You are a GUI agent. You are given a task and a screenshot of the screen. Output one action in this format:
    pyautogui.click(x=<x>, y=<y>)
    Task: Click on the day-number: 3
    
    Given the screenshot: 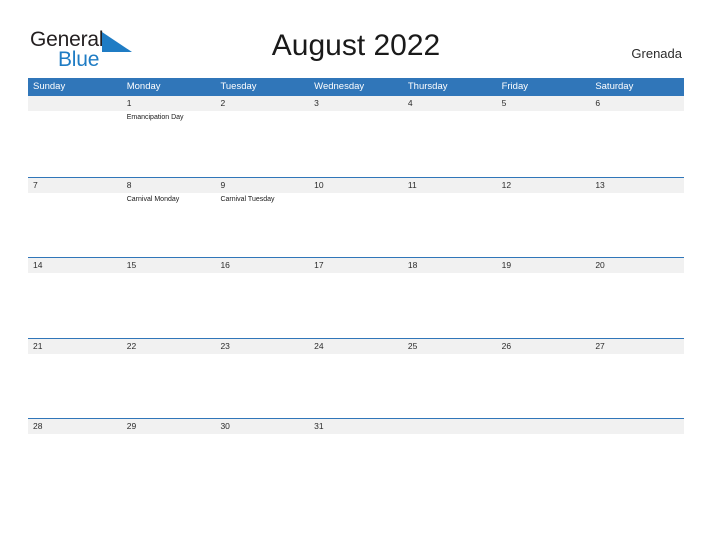 What is the action you would take?
    pyautogui.click(x=356, y=103)
    